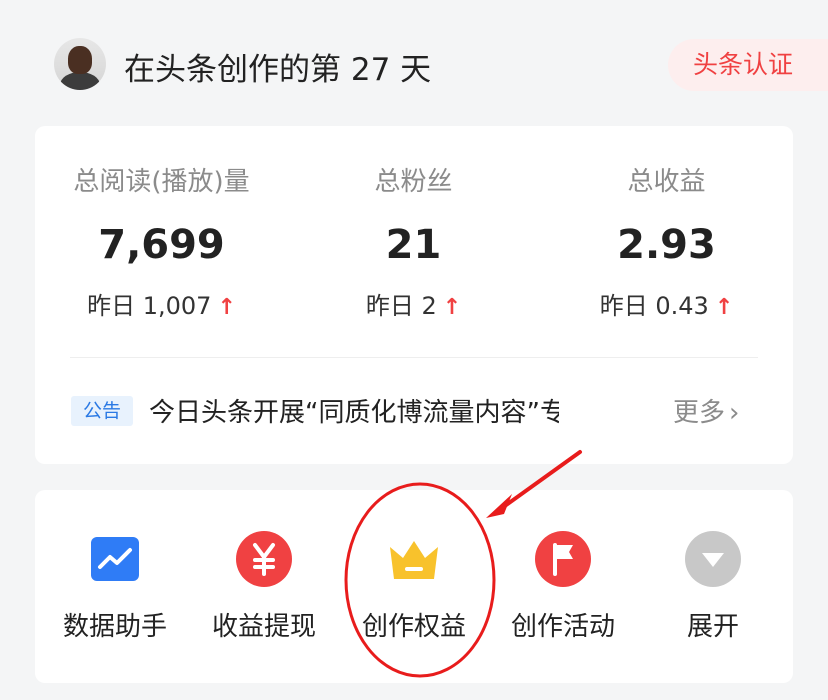  I want to click on yuan-icon, so click(264, 559).